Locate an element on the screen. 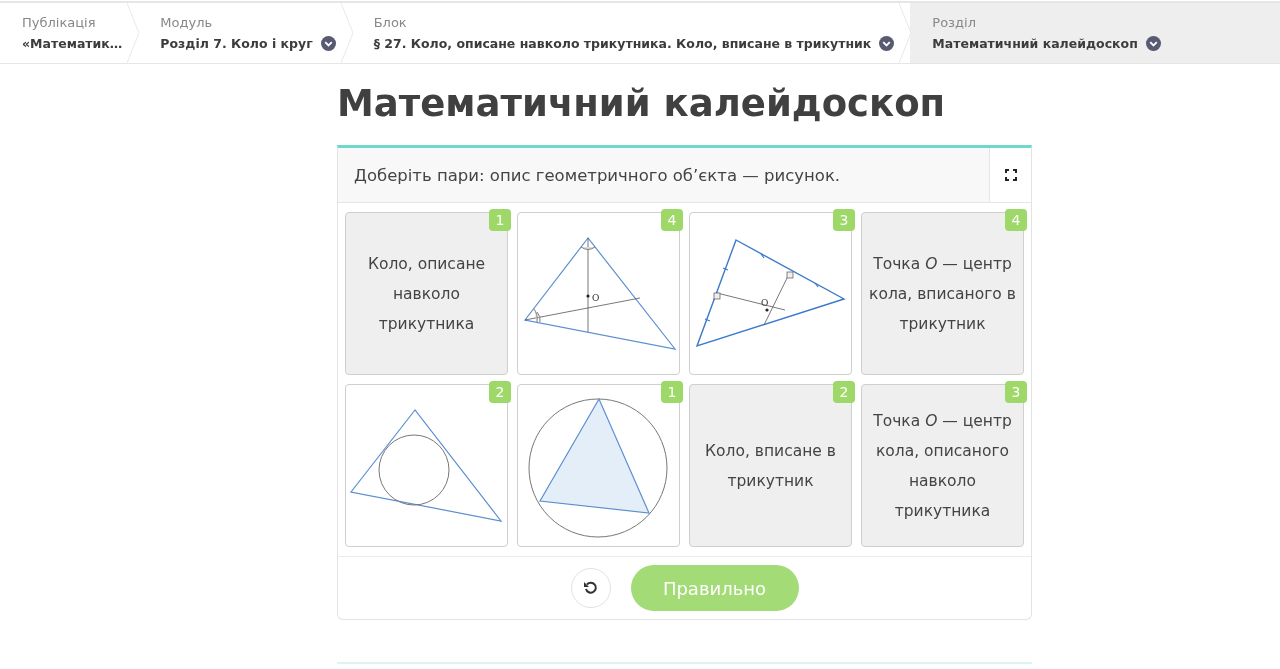  answer-card: Коло, вписане в трикутник 2 is located at coordinates (770, 465).